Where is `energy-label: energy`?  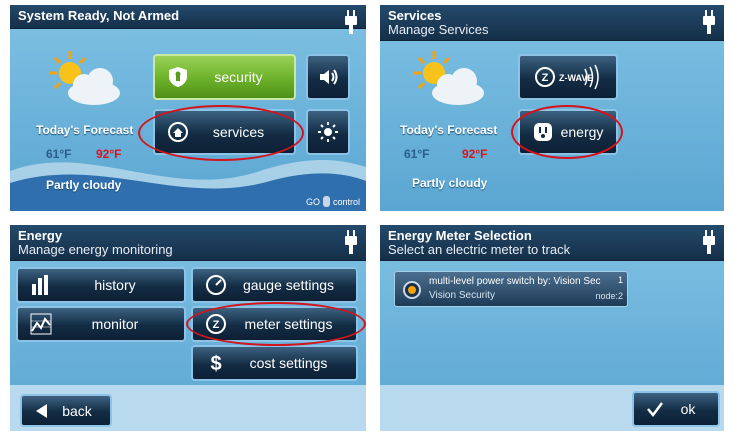
energy-label: energy is located at coordinates (582, 132).